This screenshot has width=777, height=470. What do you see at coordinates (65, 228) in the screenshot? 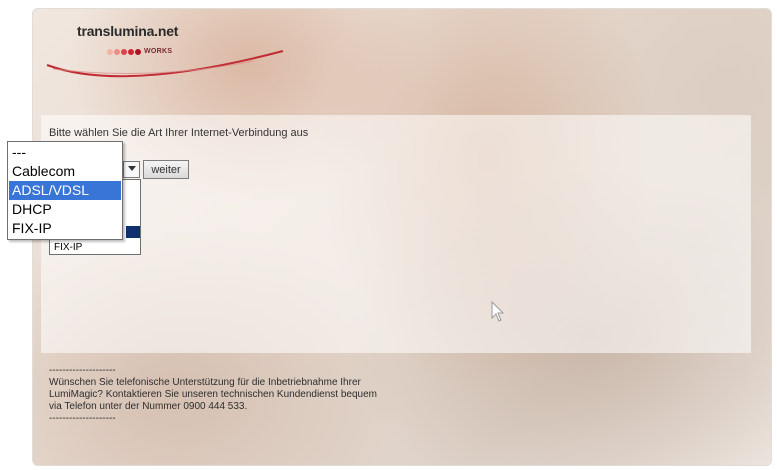
I see `dropdown-option-fix-ip: FIX-IP` at bounding box center [65, 228].